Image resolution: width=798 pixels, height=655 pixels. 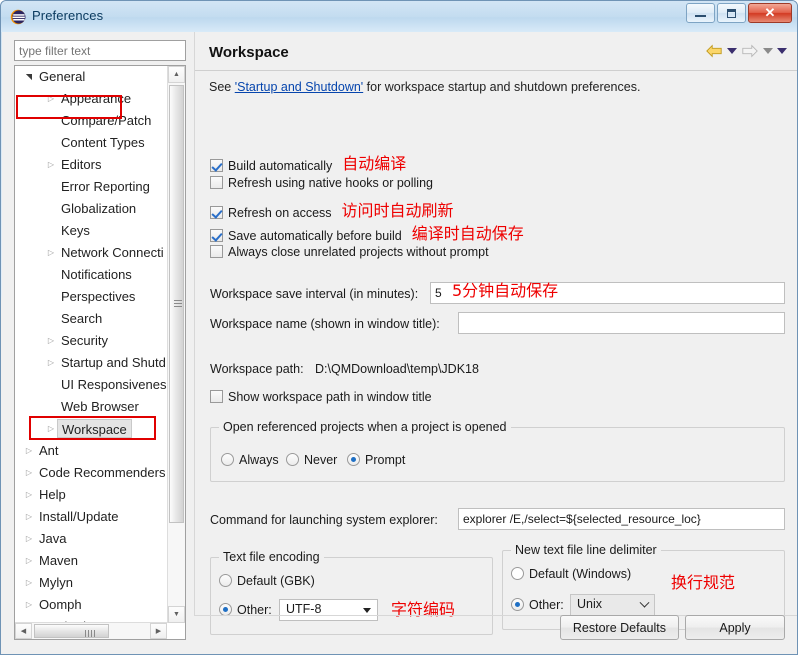 What do you see at coordinates (29, 77) in the screenshot?
I see `expander-expanded-icon: ◢` at bounding box center [29, 77].